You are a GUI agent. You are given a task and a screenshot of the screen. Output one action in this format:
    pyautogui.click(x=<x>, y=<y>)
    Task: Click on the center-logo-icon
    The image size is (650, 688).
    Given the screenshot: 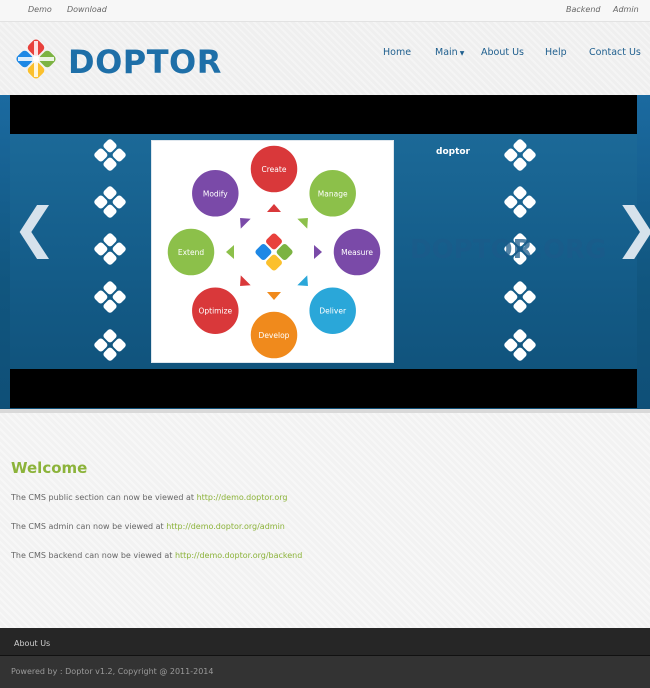 What is the action you would take?
    pyautogui.click(x=274, y=252)
    